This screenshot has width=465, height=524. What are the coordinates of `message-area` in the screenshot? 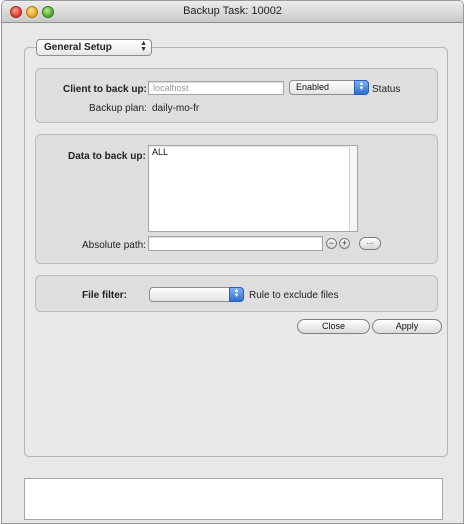 It's located at (233, 499).